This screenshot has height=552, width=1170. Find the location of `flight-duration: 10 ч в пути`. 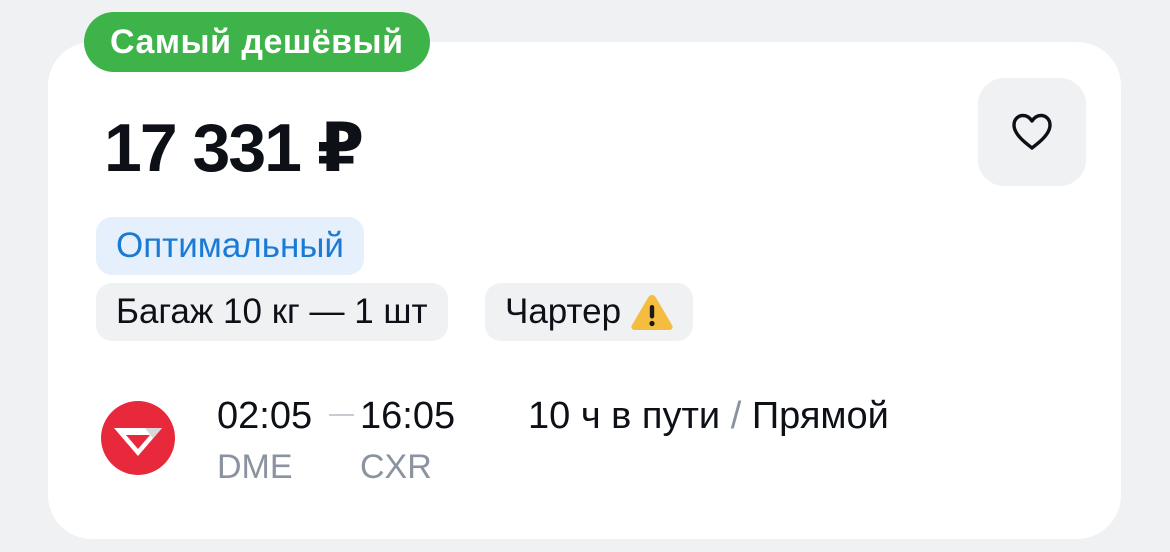

flight-duration: 10 ч в пути is located at coordinates (624, 416).